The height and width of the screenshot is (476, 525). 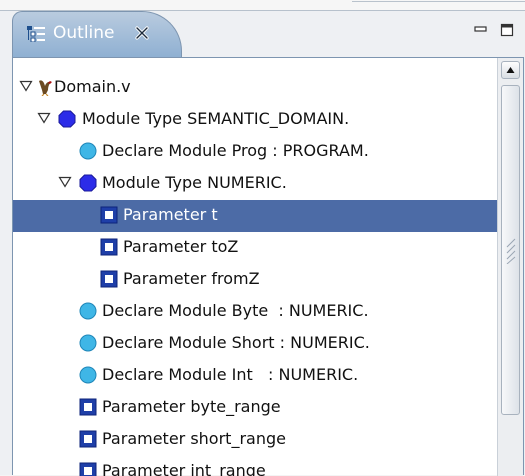 What do you see at coordinates (92, 86) in the screenshot?
I see `tree-row-label: Domain.v` at bounding box center [92, 86].